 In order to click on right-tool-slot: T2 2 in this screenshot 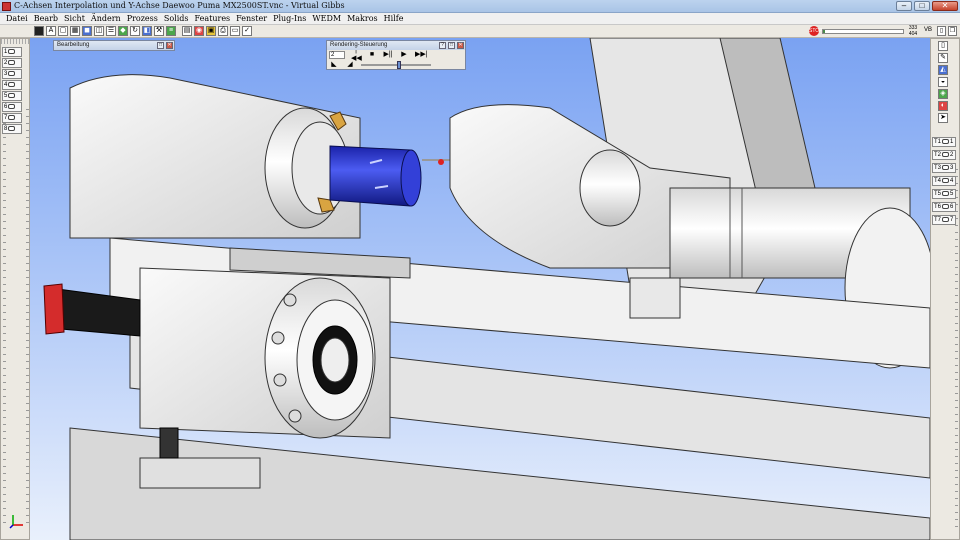, I will do `click(944, 155)`.